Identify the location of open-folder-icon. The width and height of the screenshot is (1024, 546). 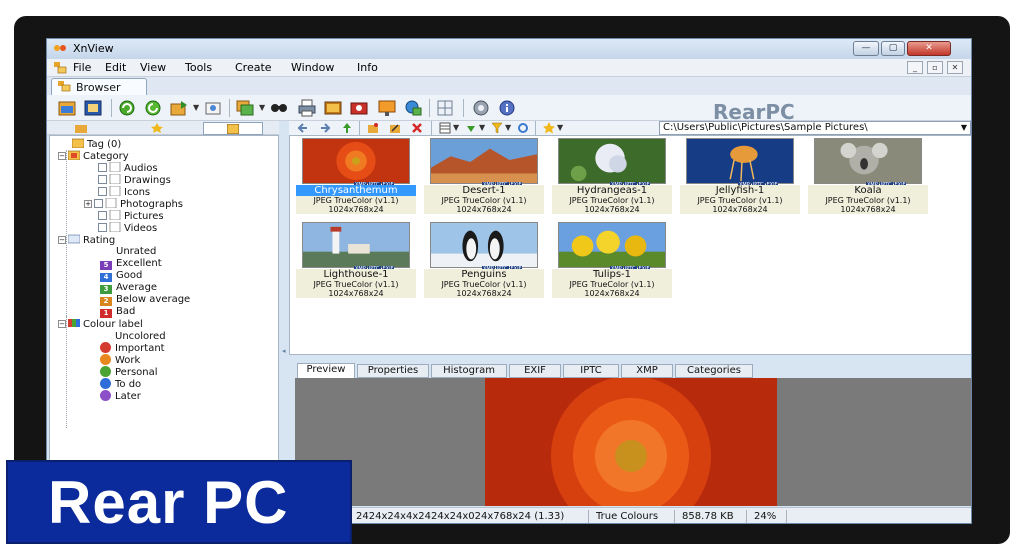
(67, 108).